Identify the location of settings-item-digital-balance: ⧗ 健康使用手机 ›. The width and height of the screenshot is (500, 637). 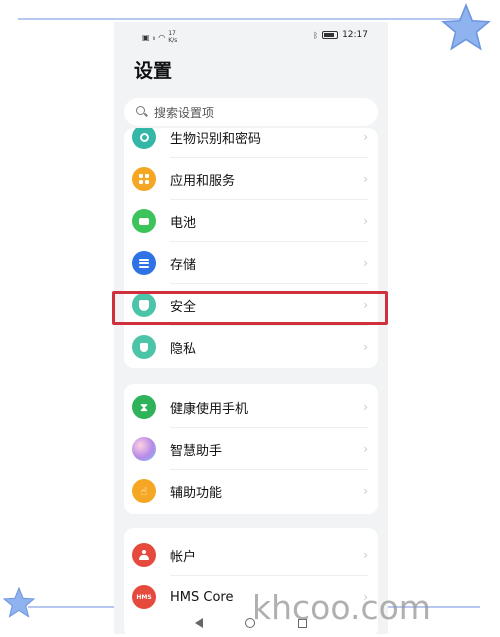
(251, 407).